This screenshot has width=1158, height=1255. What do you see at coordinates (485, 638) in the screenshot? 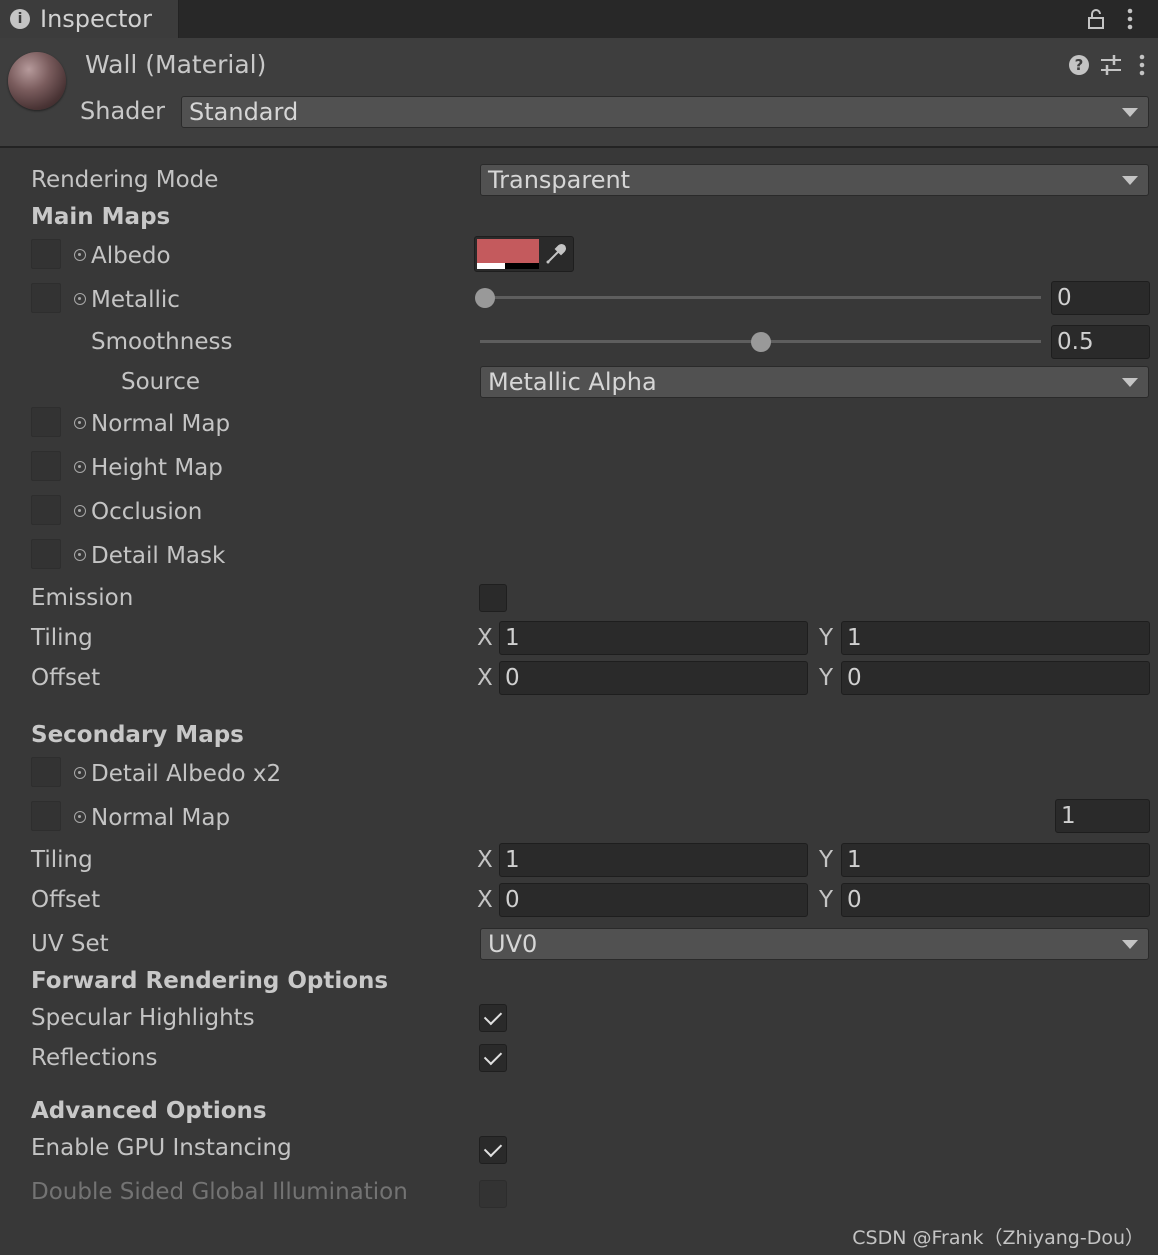
I see `tiling-x-label: X` at bounding box center [485, 638].